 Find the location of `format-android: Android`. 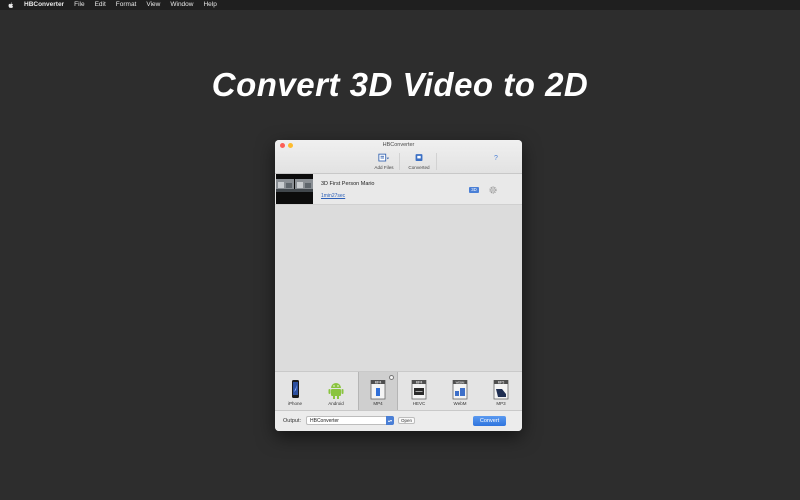

format-android: Android is located at coordinates (336, 391).